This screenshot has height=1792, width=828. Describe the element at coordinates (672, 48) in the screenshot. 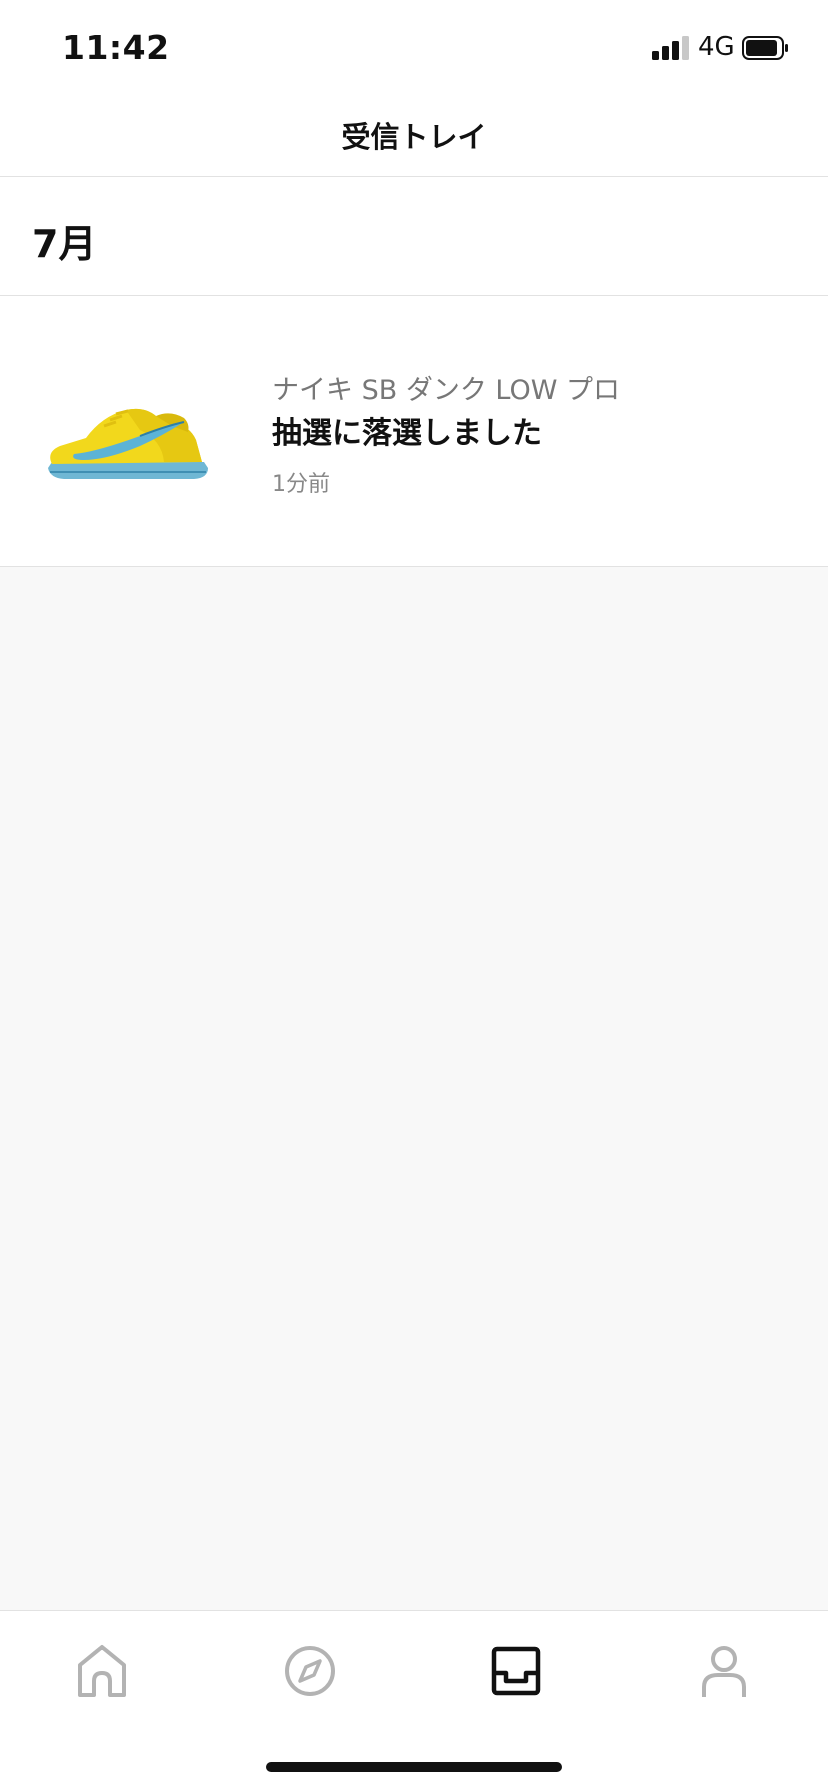

I see `signal-strength-icon` at that location.